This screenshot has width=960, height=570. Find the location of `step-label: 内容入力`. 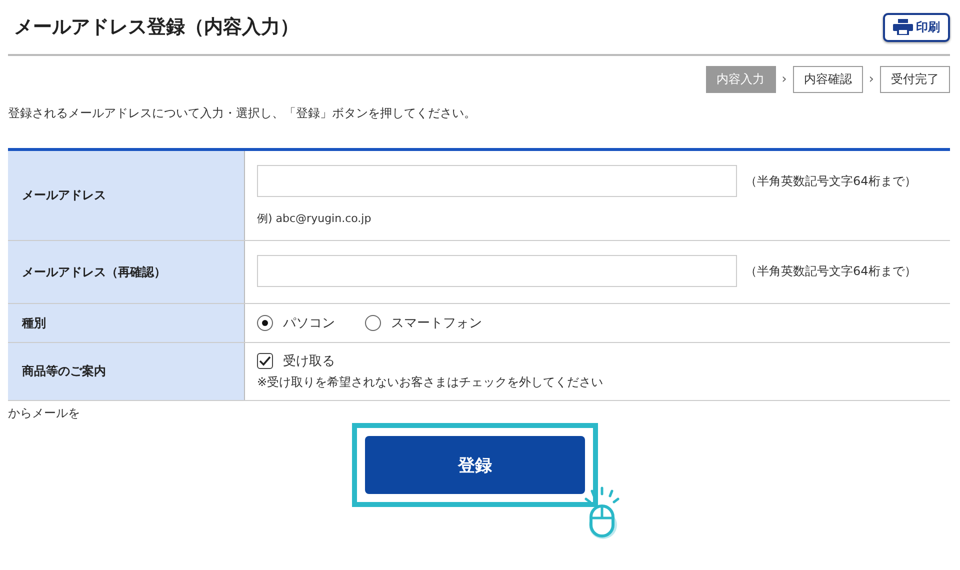

step-label: 内容入力 is located at coordinates (741, 79).